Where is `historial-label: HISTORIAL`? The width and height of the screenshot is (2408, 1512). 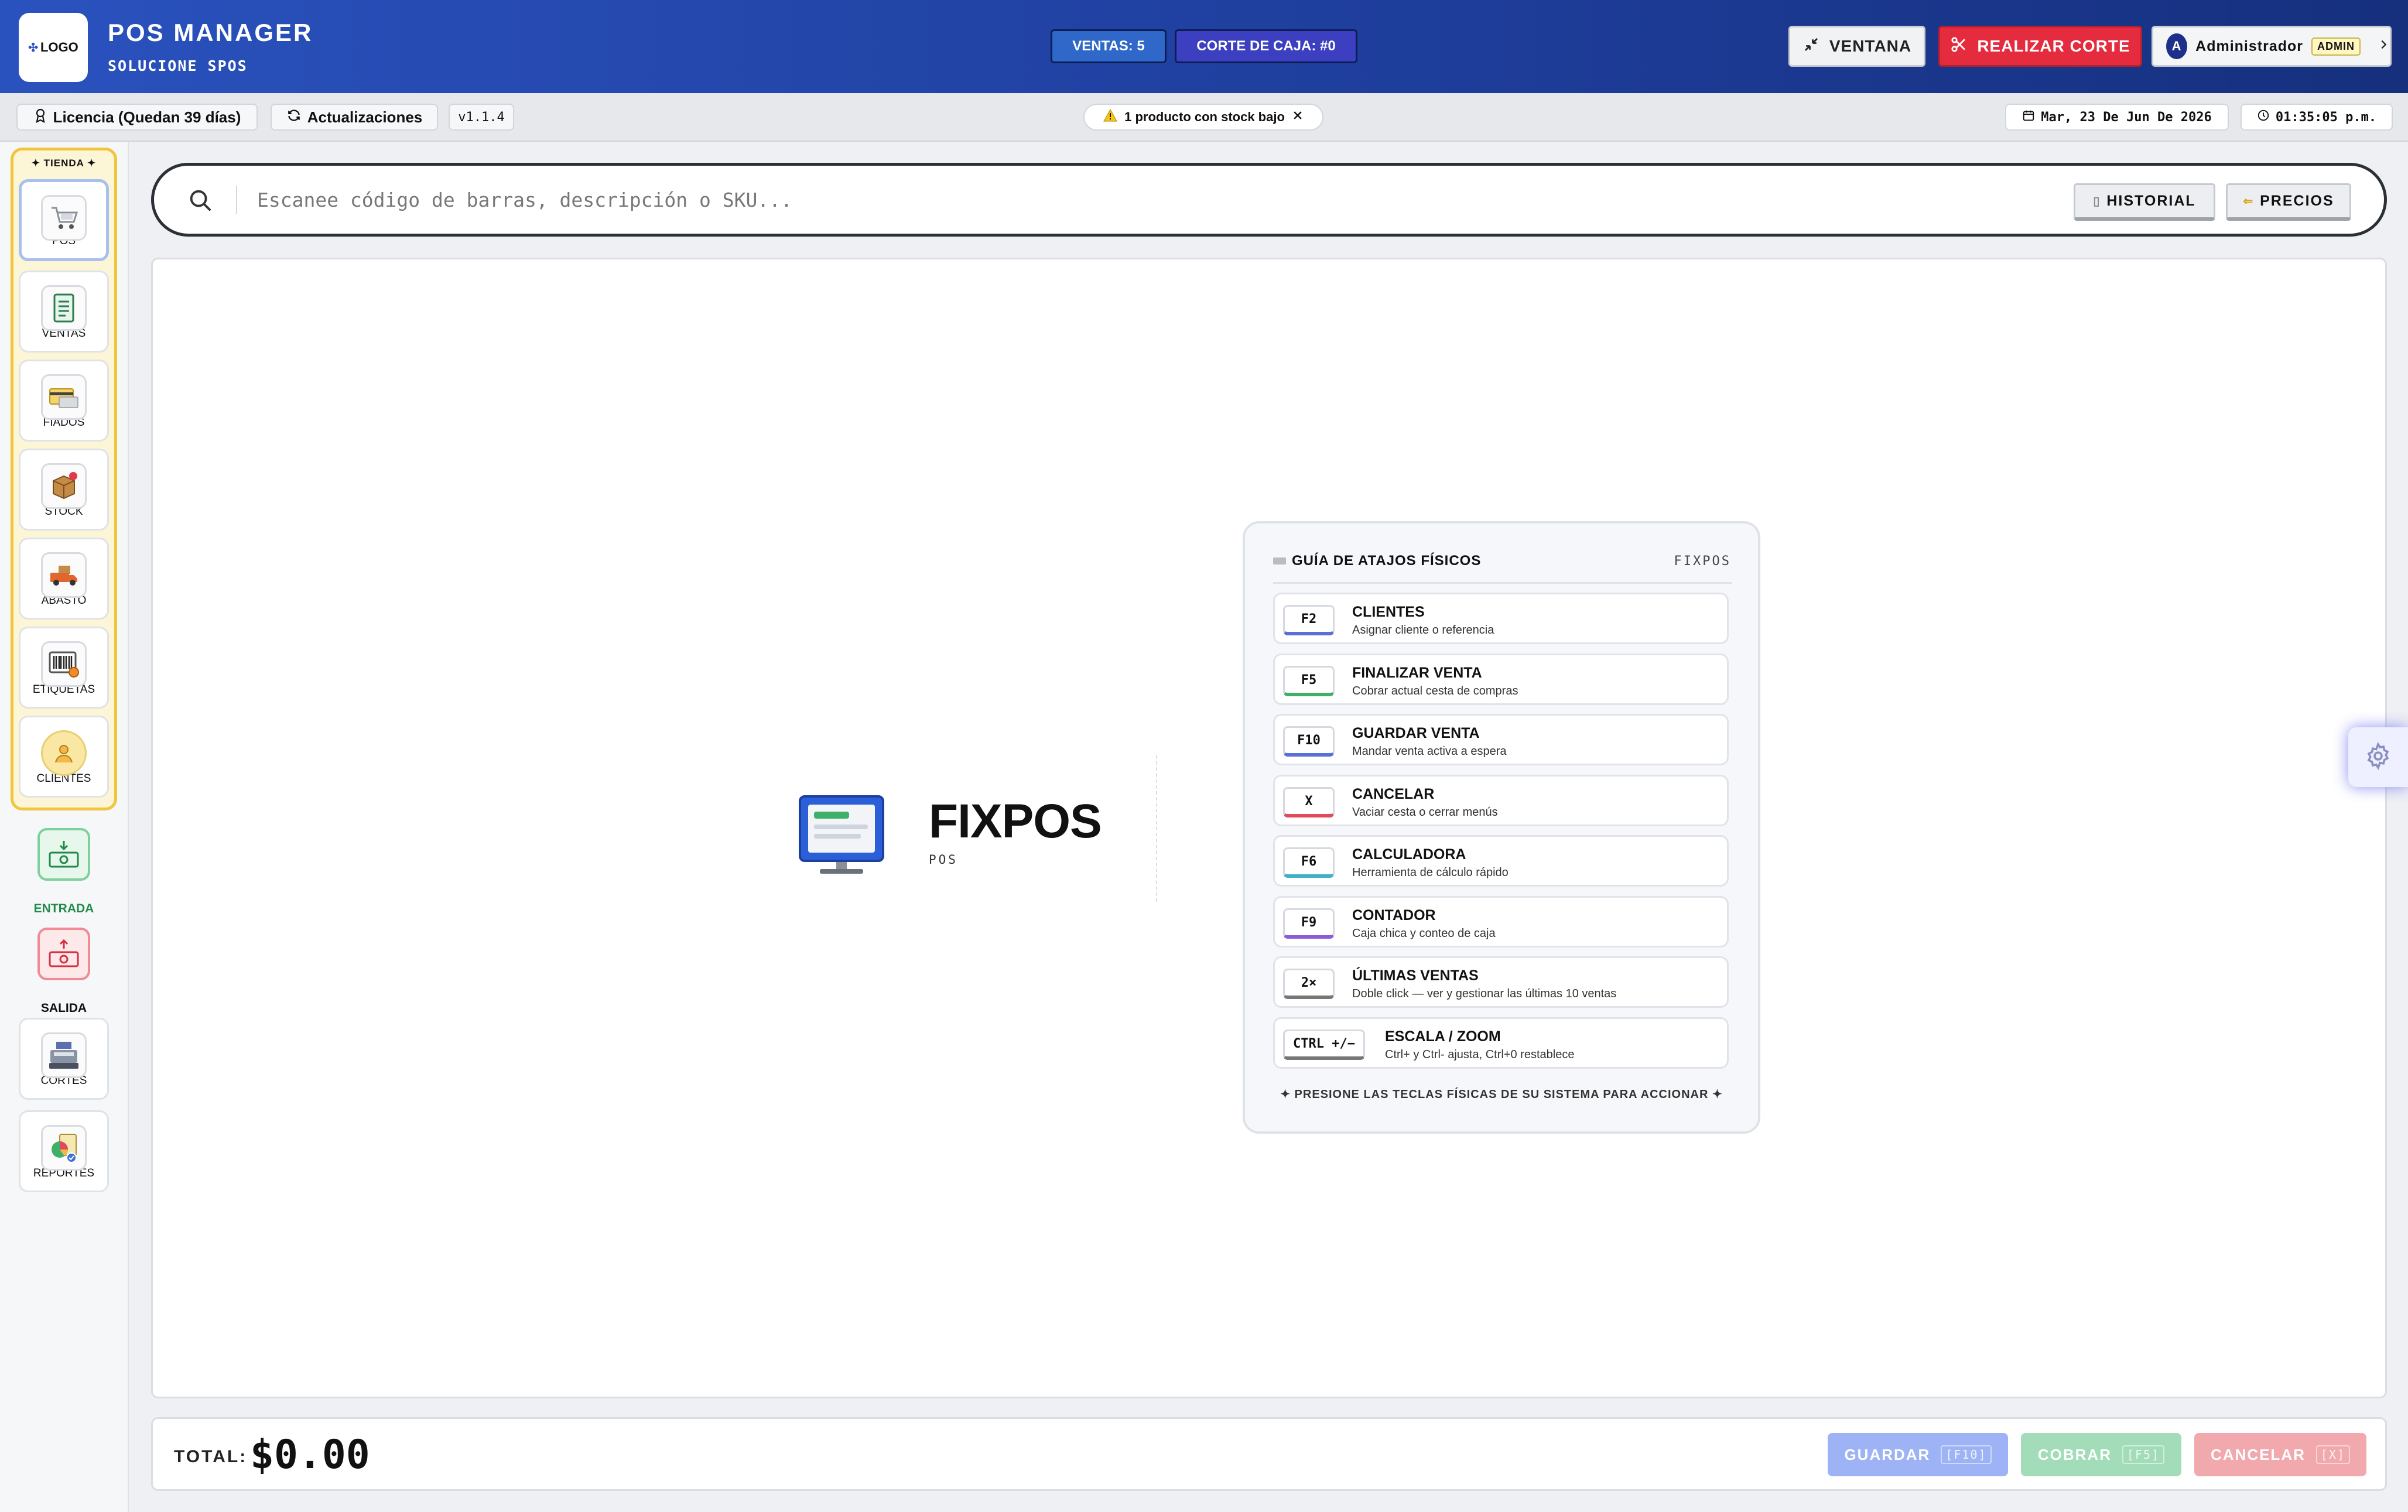 historial-label: HISTORIAL is located at coordinates (2151, 201).